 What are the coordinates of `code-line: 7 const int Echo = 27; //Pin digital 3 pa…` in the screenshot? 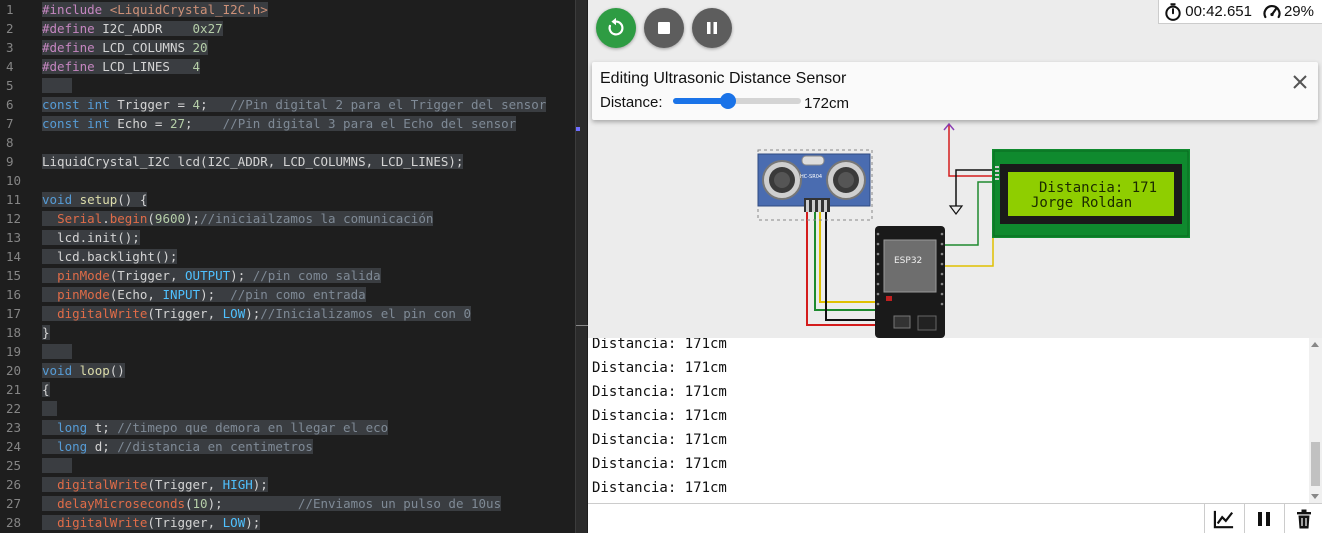 It's located at (287, 123).